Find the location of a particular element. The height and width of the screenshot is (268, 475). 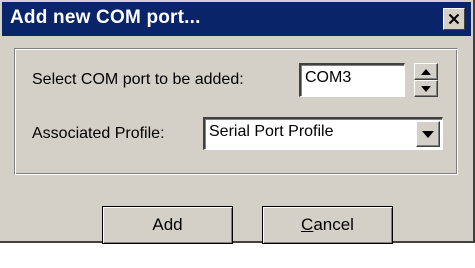

cancel-label-rest: ancel is located at coordinates (333, 224).